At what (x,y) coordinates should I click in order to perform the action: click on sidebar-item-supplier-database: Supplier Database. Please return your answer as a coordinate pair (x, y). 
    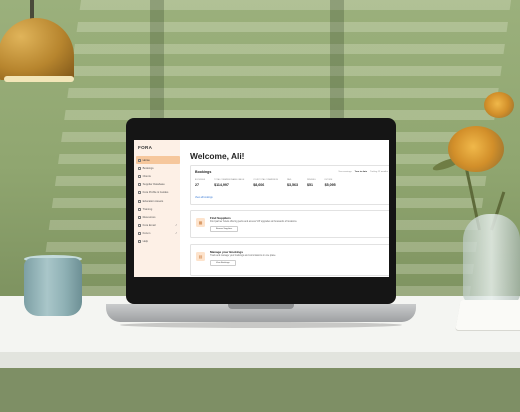
    Looking at the image, I should click on (158, 185).